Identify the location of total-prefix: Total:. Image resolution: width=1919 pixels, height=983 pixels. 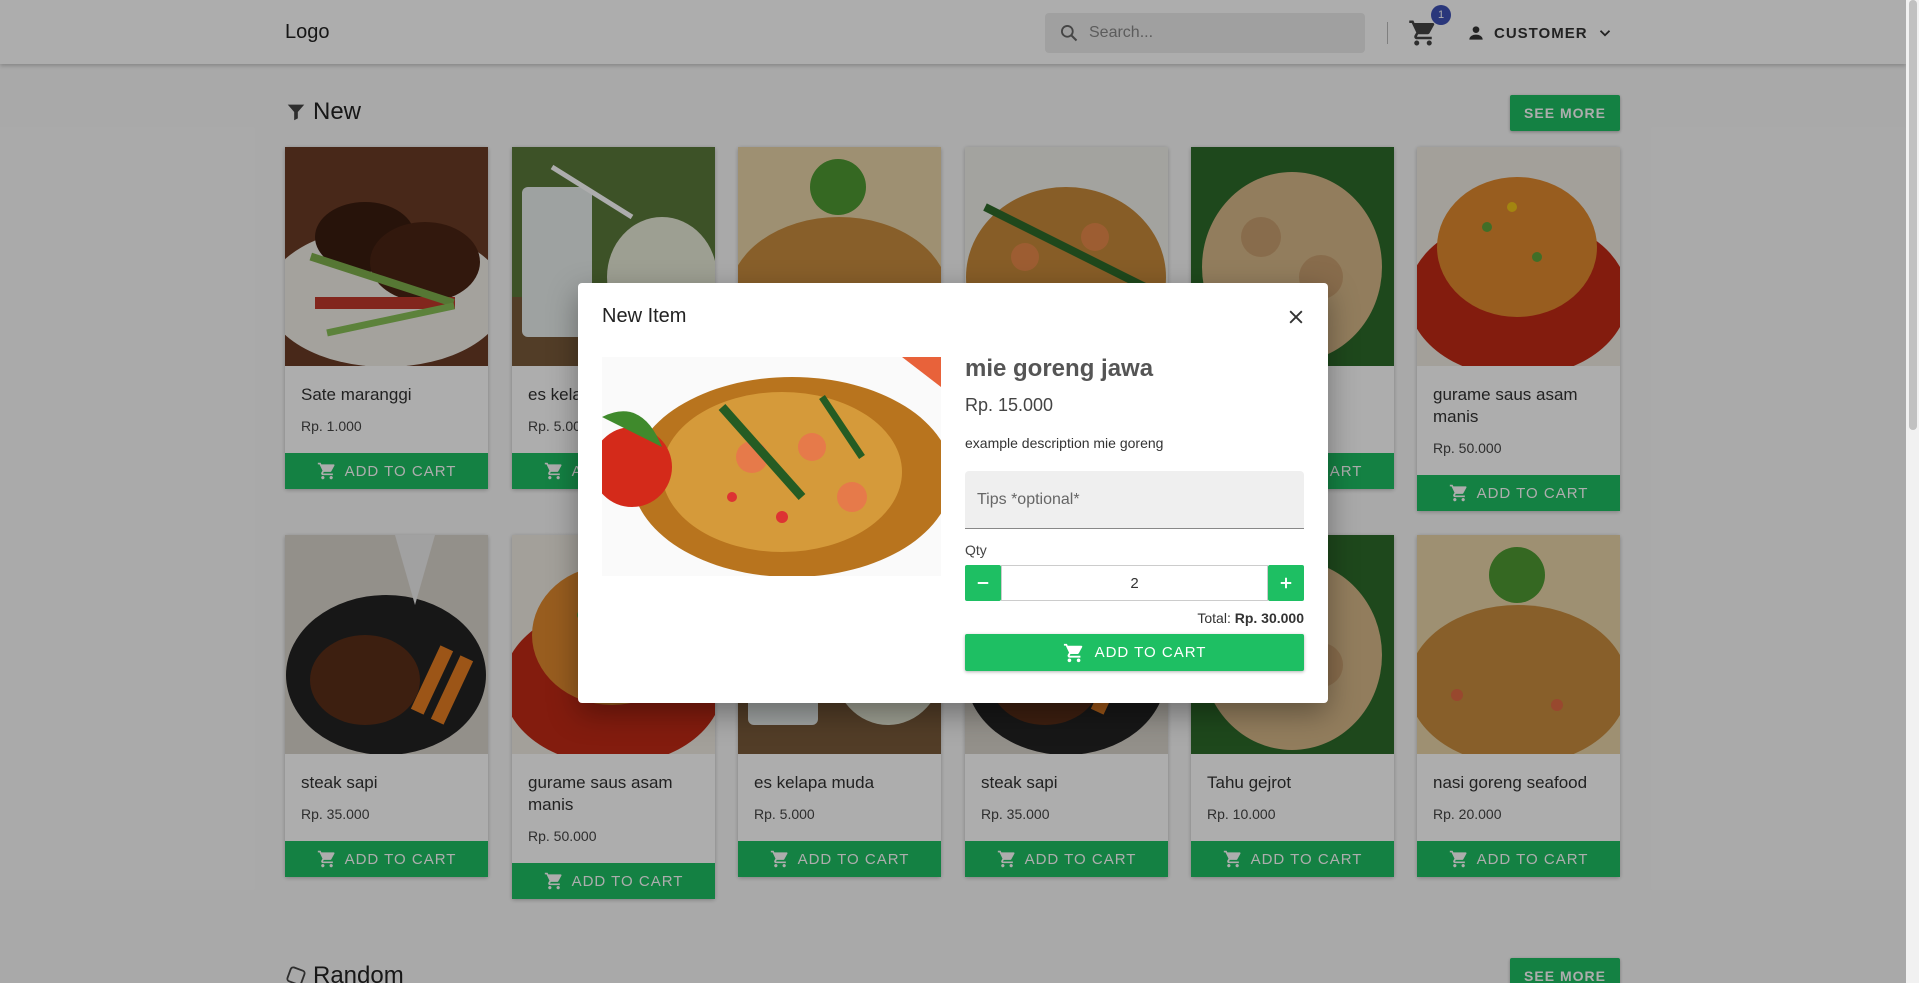
(1214, 618).